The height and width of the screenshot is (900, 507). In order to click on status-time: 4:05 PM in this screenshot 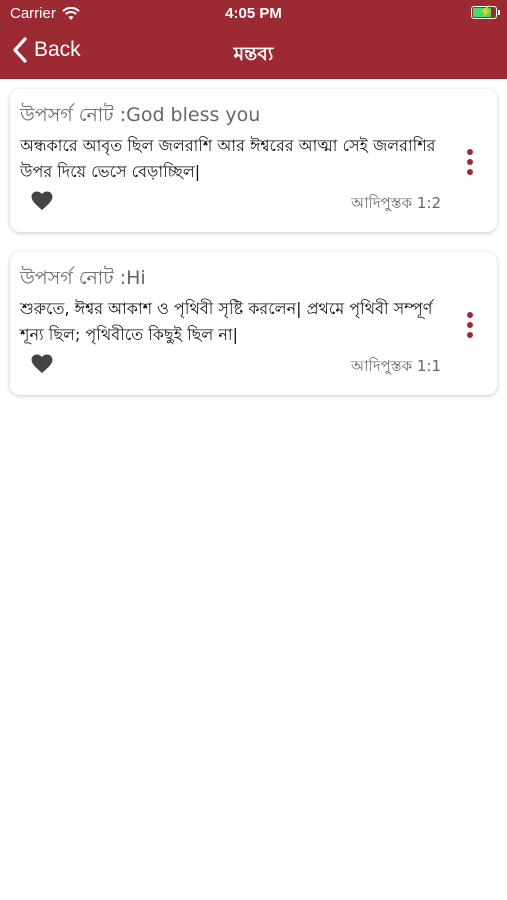, I will do `click(253, 13)`.